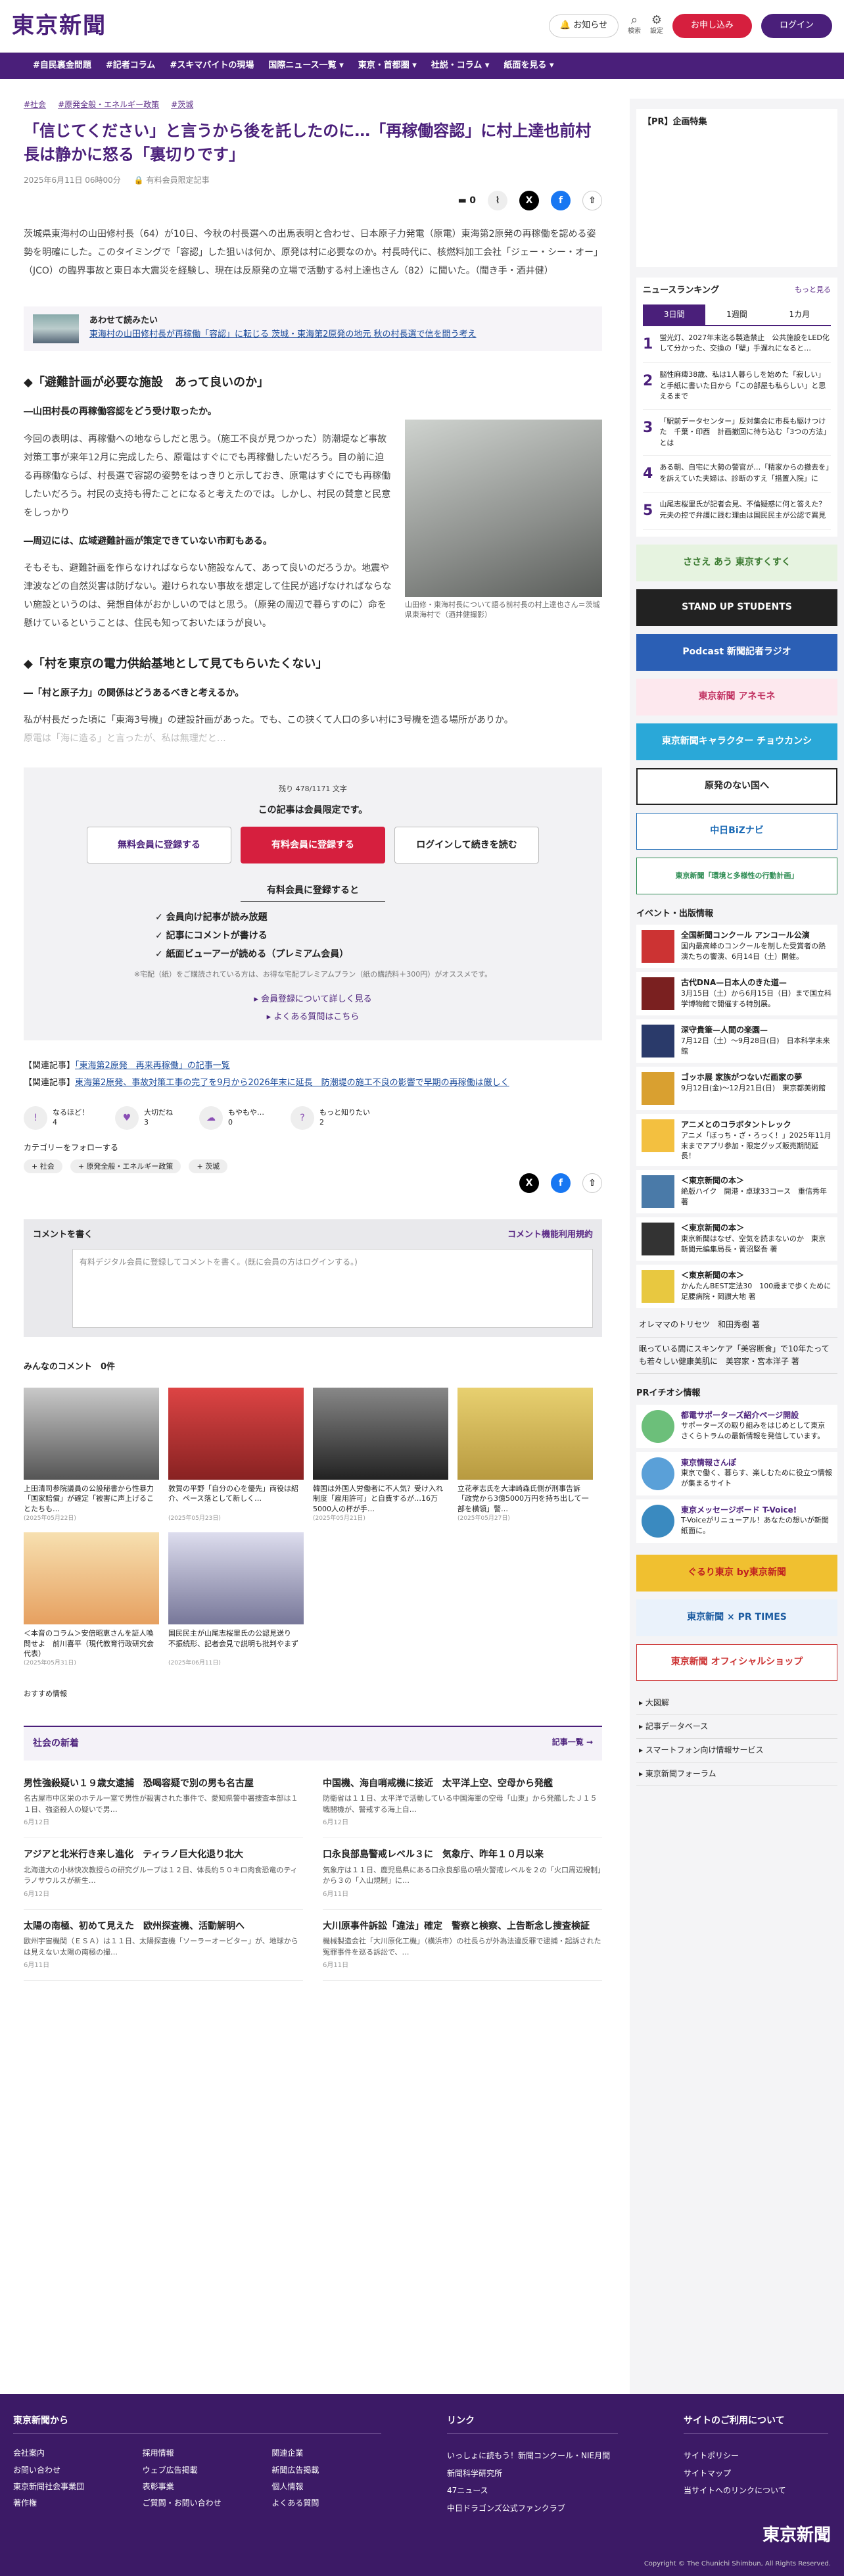  What do you see at coordinates (305, 66) in the screenshot?
I see `nav-item: 国際ニュース一覧 ▾` at bounding box center [305, 66].